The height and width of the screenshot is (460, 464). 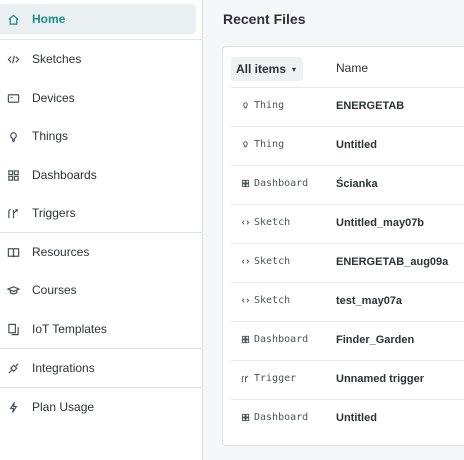 I want to click on table-row: Sketch ENERGETAB_aug09a, so click(x=347, y=262).